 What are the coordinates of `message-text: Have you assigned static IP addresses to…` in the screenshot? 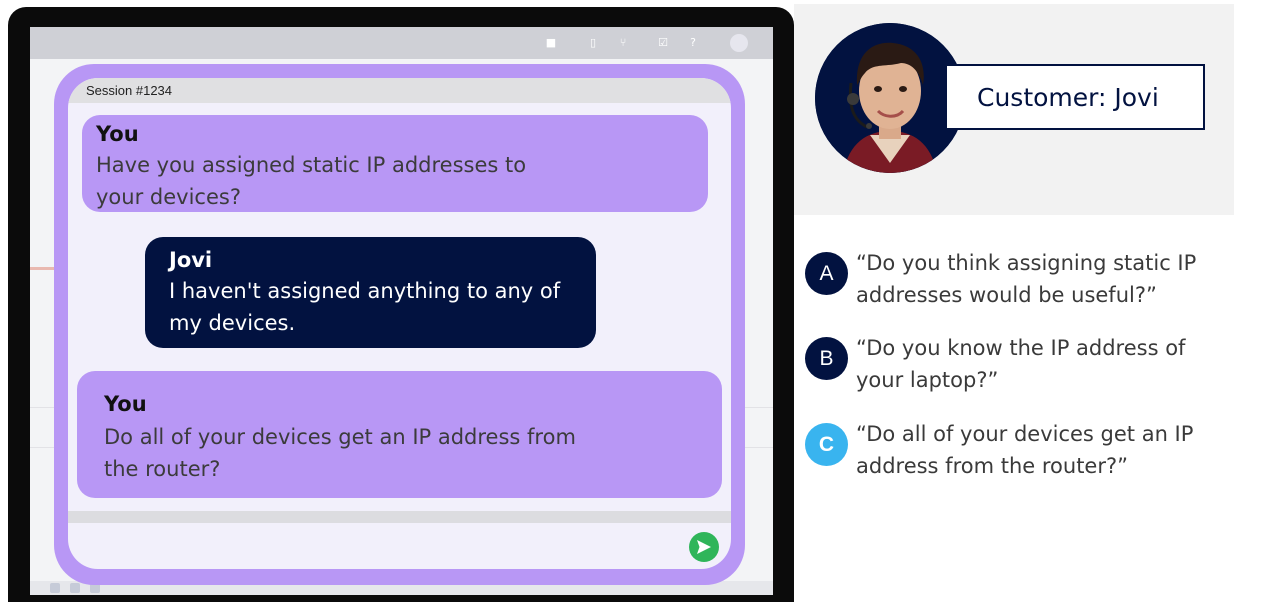 It's located at (311, 181).